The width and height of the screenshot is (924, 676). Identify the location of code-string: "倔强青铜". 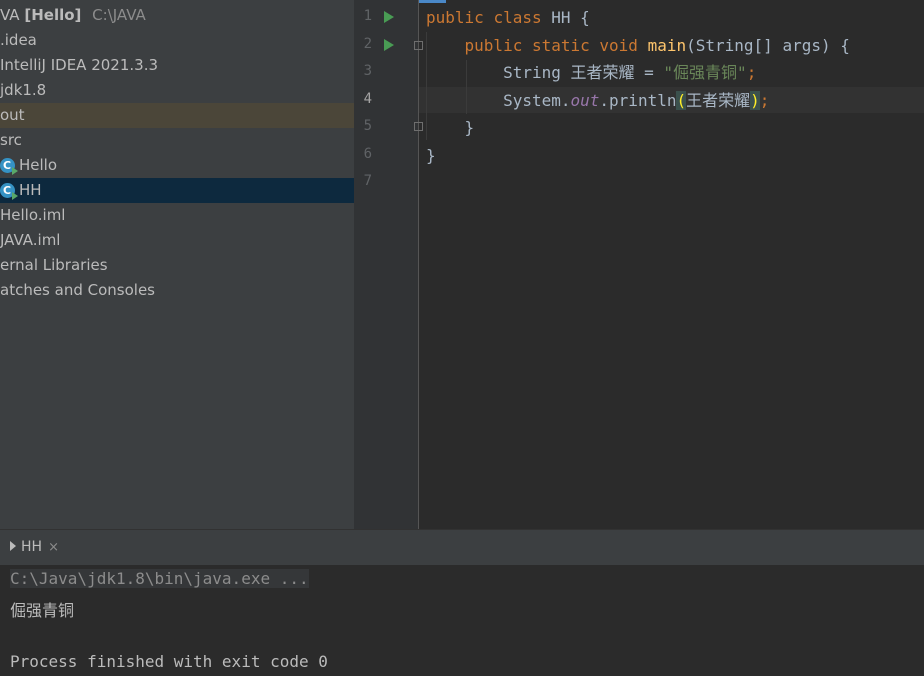
(705, 72).